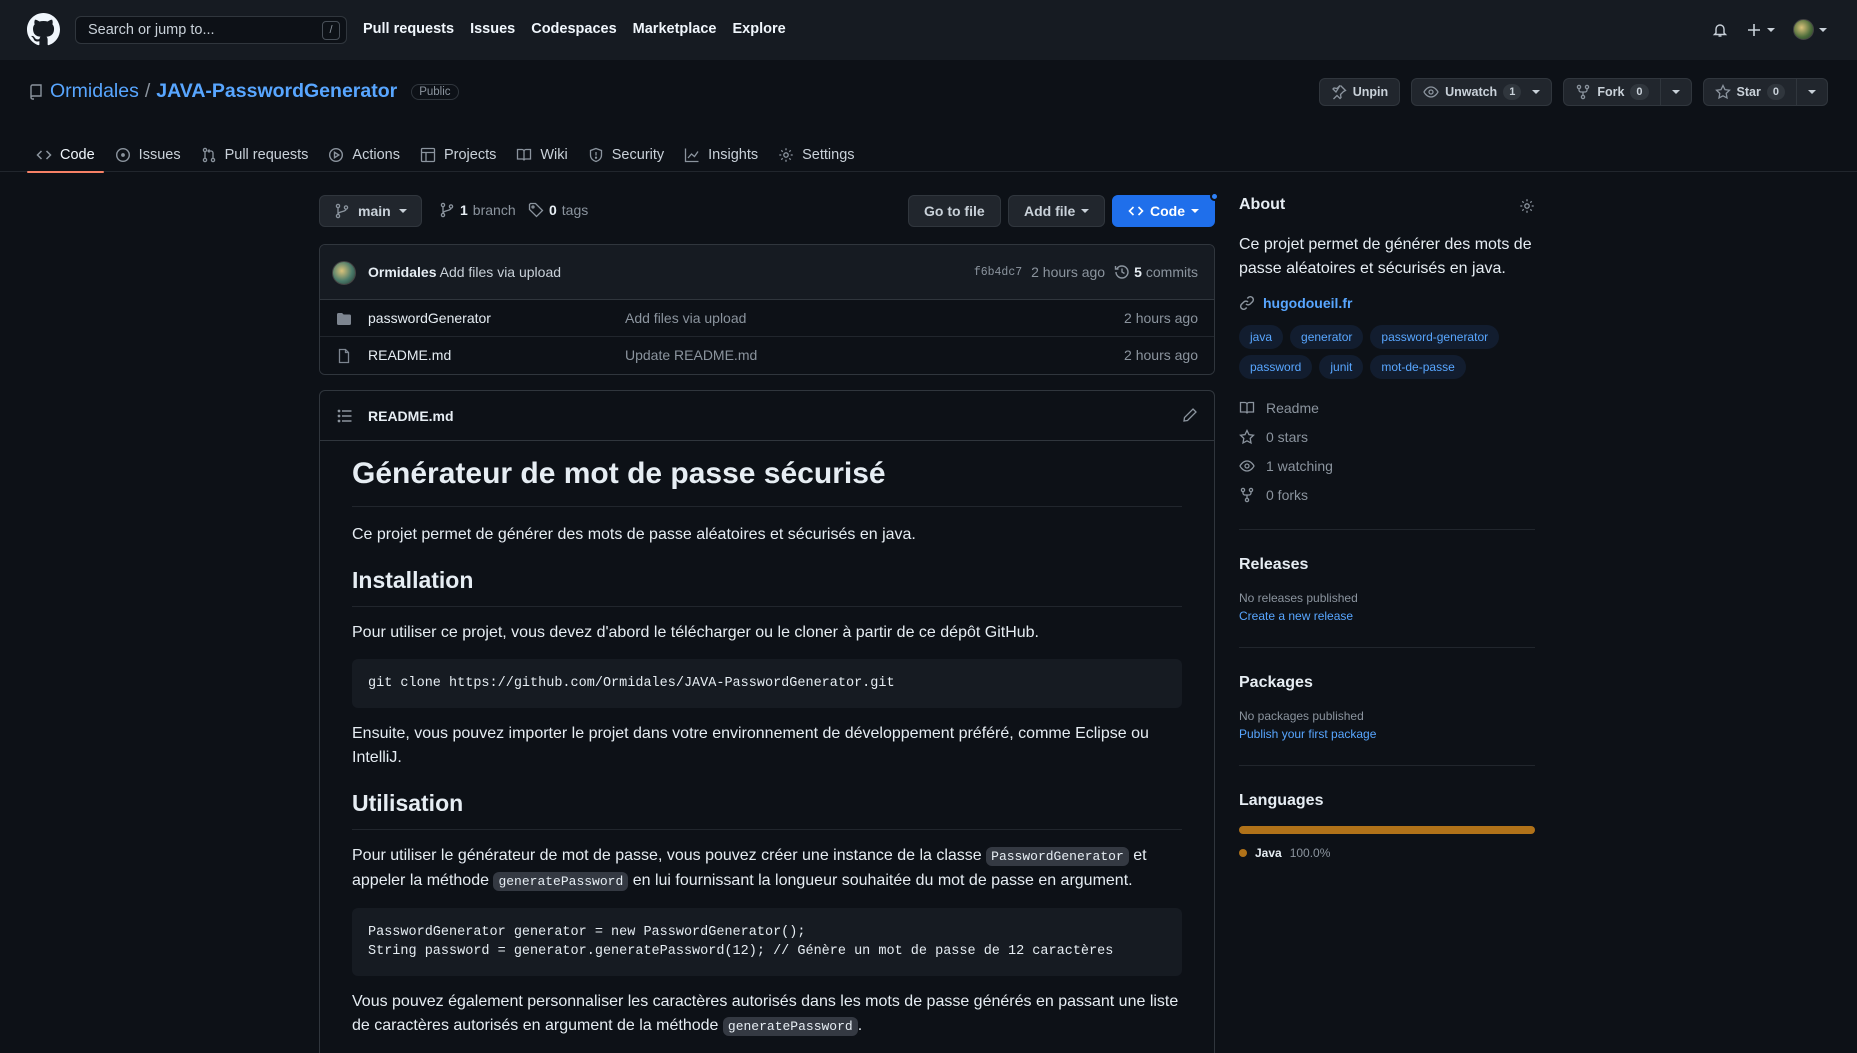 This screenshot has height=1053, width=1857. I want to click on tab-wiki: Wiki, so click(541, 155).